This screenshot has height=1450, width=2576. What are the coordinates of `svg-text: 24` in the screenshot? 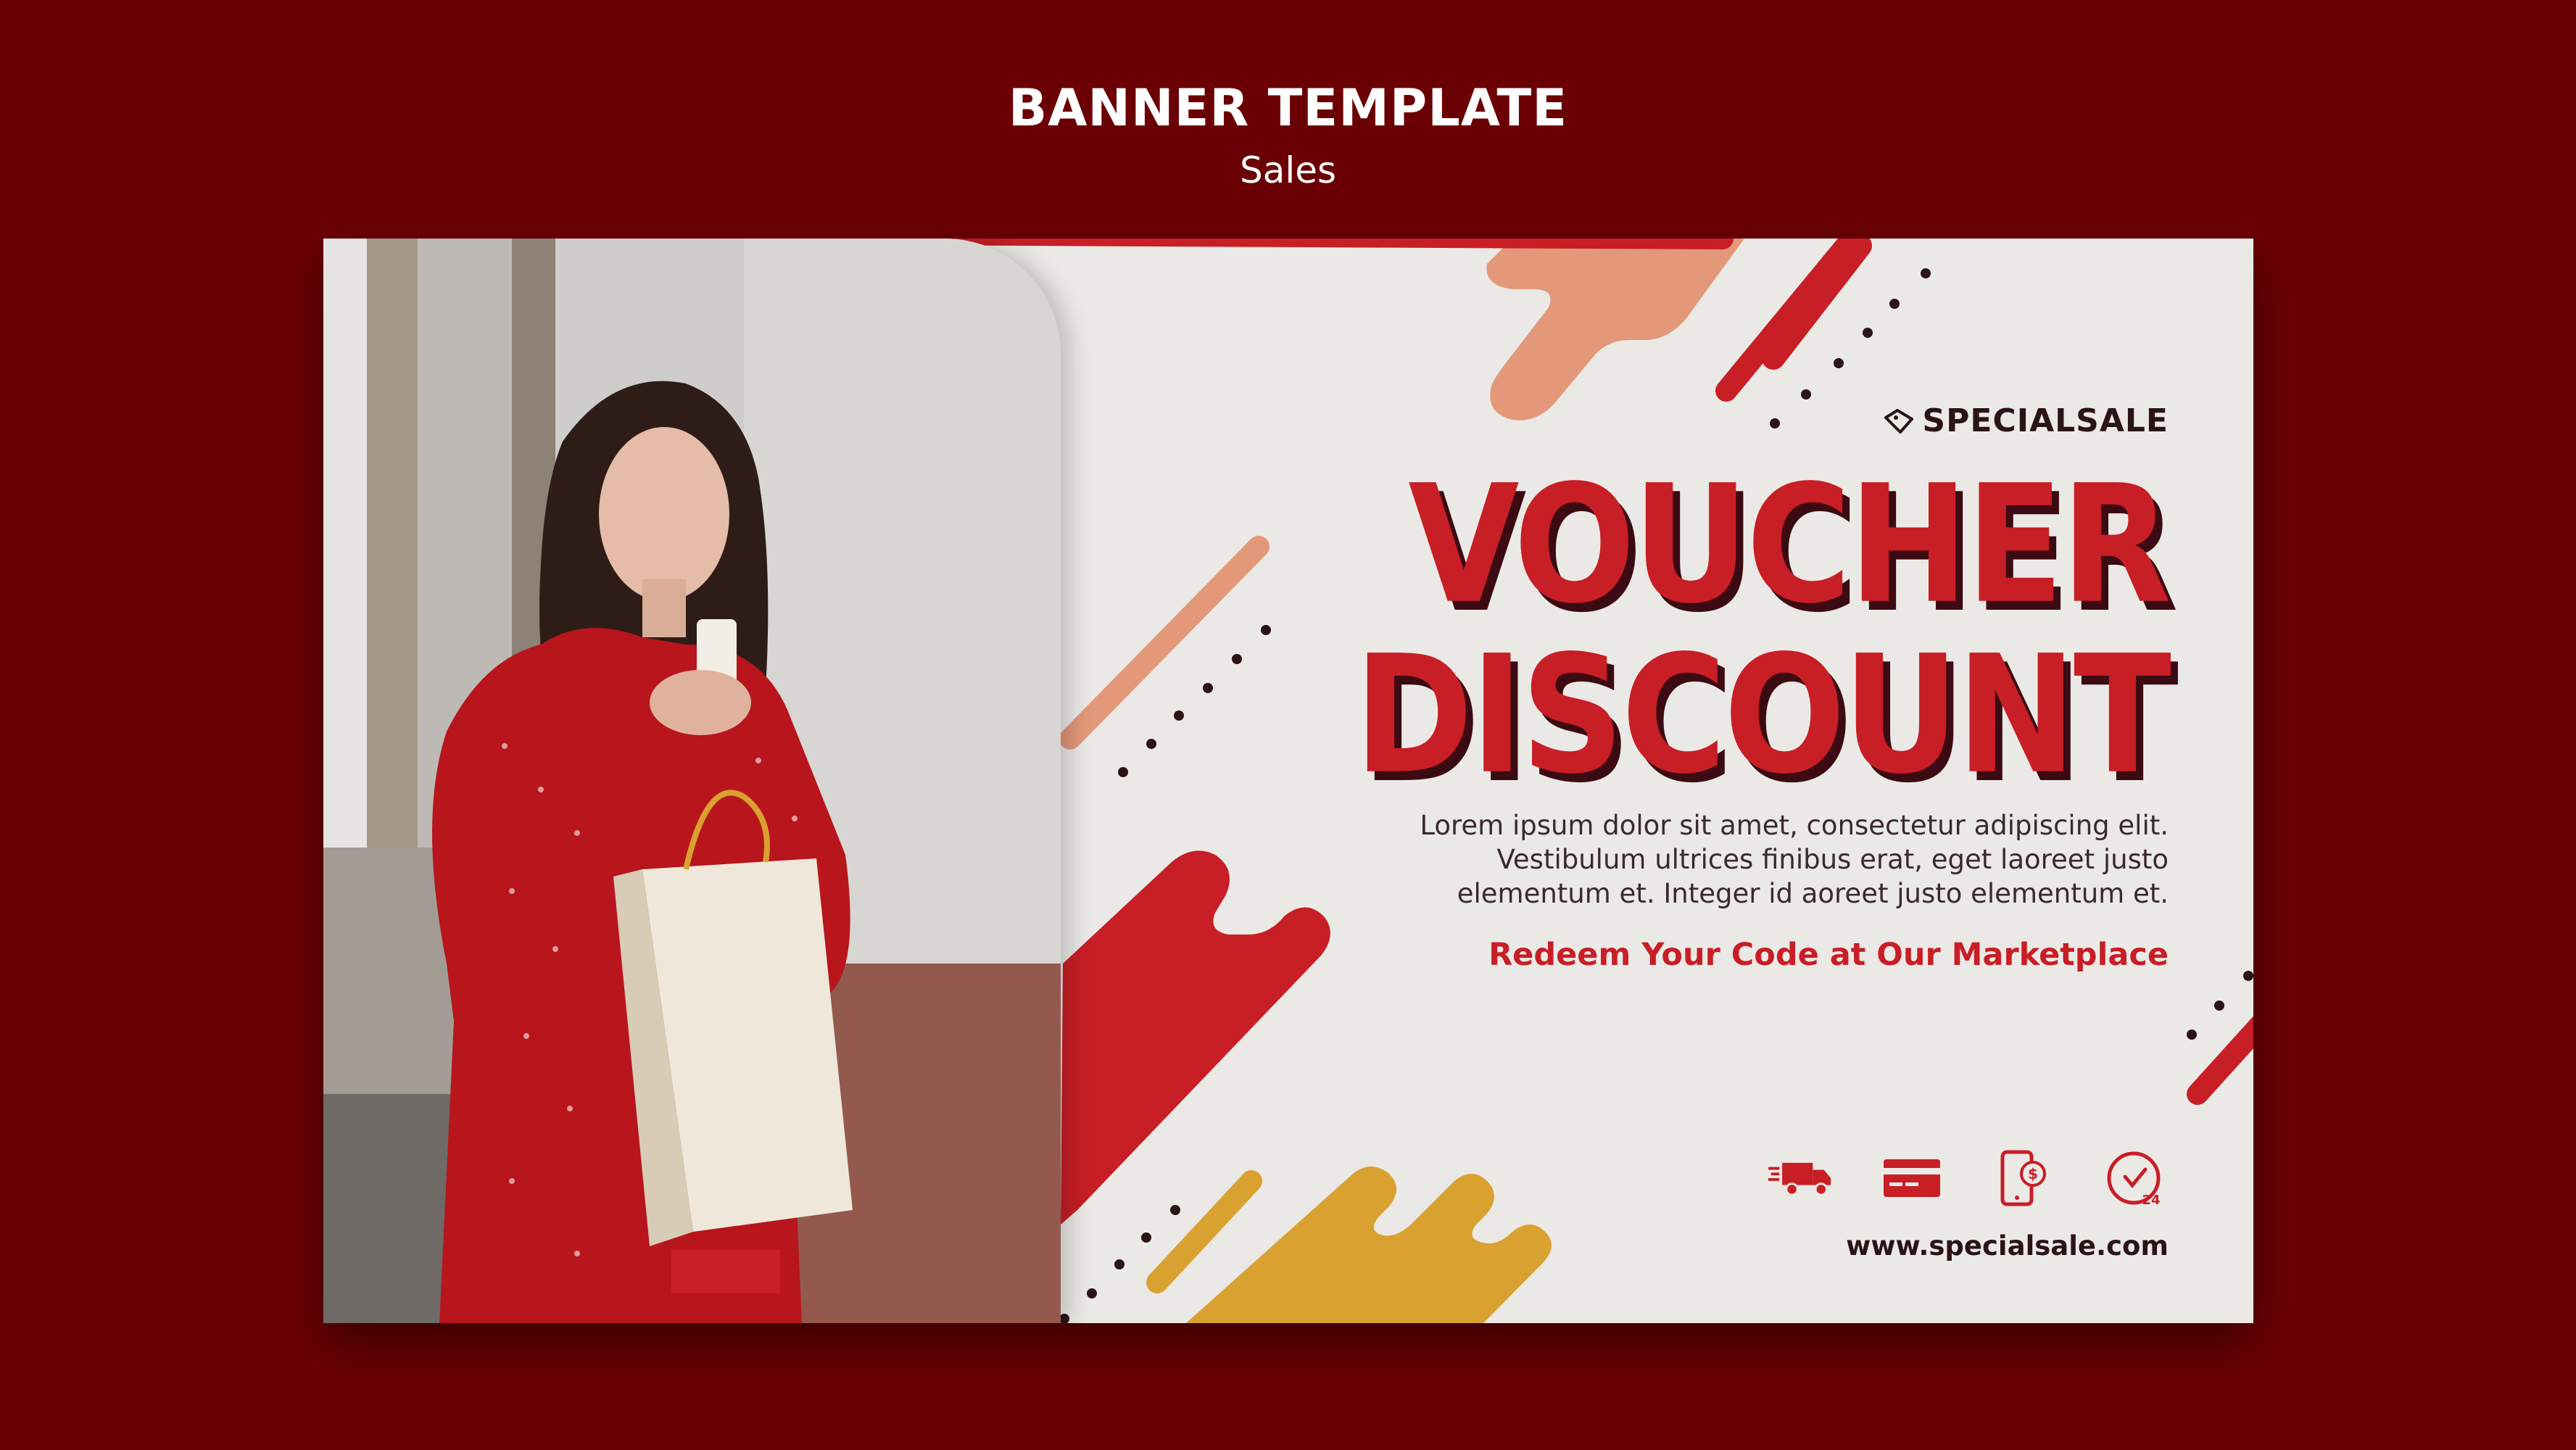 It's located at (2151, 1200).